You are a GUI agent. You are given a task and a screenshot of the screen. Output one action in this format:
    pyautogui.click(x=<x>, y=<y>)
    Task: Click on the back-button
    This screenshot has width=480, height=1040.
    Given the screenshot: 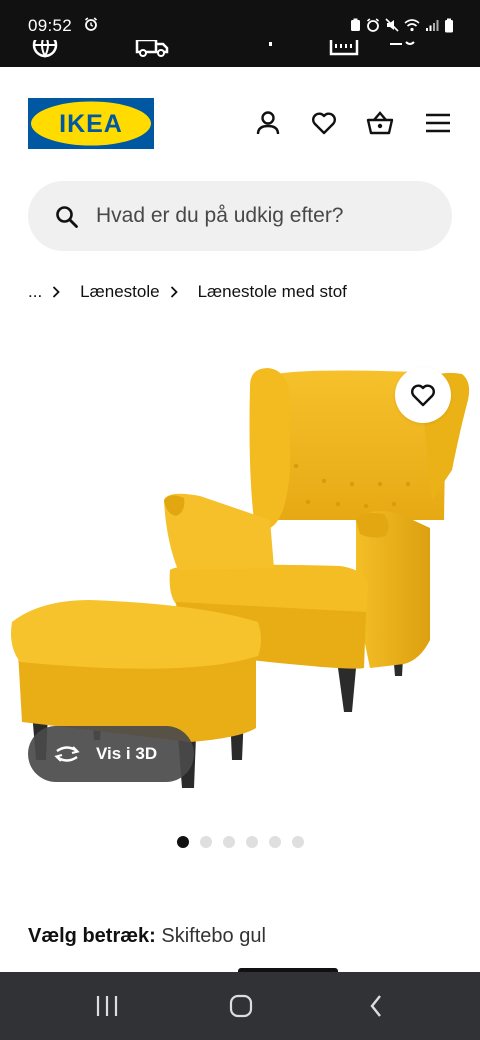 What is the action you would take?
    pyautogui.click(x=376, y=1006)
    